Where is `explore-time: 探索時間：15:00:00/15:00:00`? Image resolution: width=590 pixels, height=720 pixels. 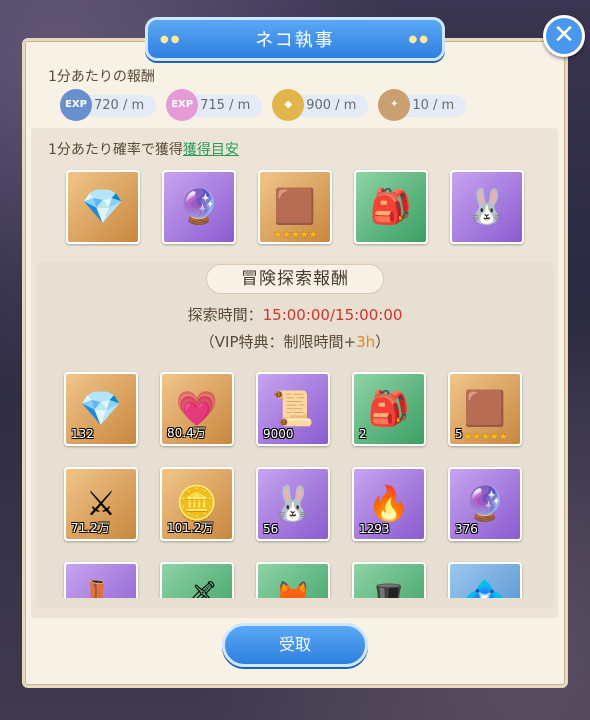 explore-time: 探索時間：15:00:00/15:00:00 is located at coordinates (295, 314).